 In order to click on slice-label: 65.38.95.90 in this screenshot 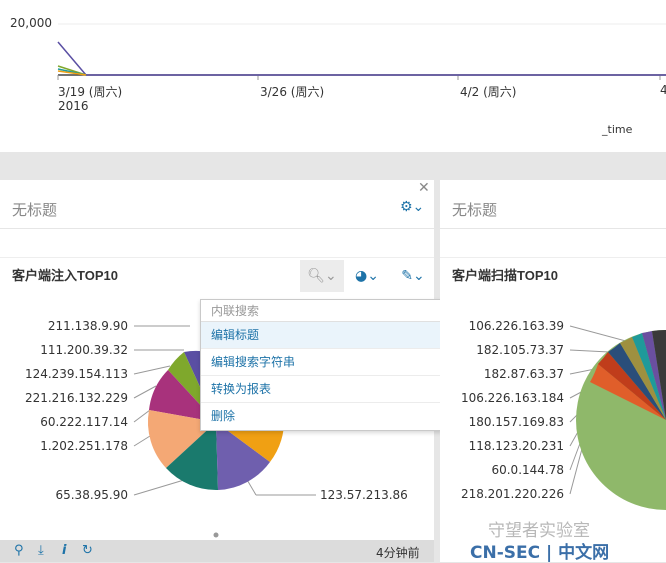, I will do `click(91, 495)`.